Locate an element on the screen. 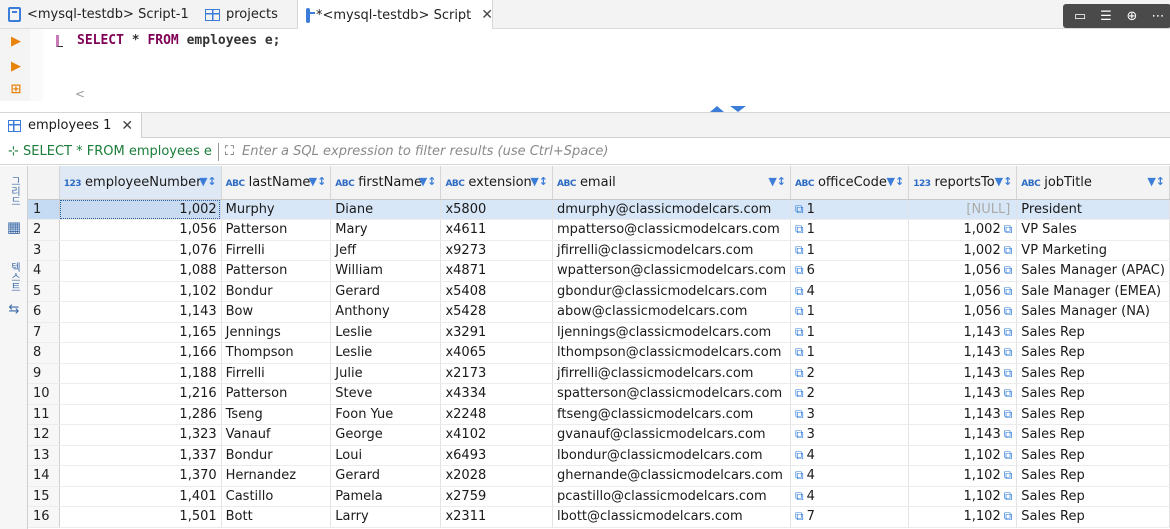  row-number: 9 is located at coordinates (44, 373).